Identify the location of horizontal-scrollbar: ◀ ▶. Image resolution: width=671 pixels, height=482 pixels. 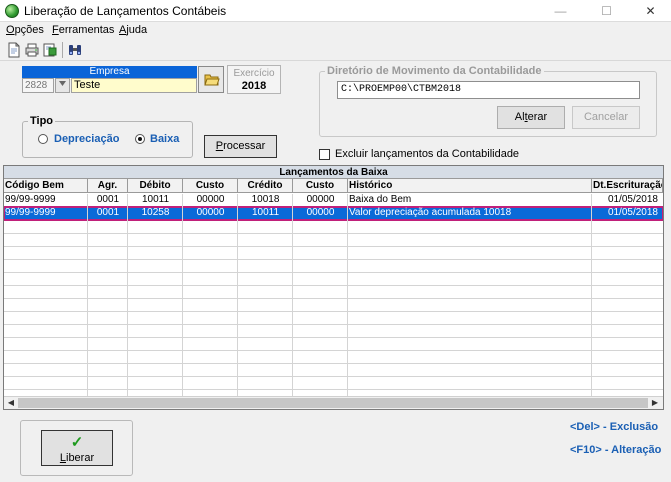
(333, 402).